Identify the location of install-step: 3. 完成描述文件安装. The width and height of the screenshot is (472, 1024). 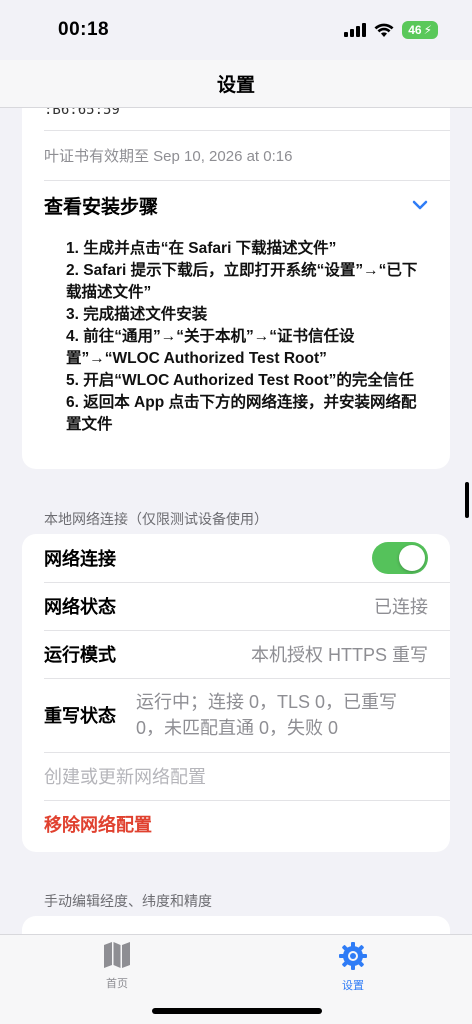
(137, 314).